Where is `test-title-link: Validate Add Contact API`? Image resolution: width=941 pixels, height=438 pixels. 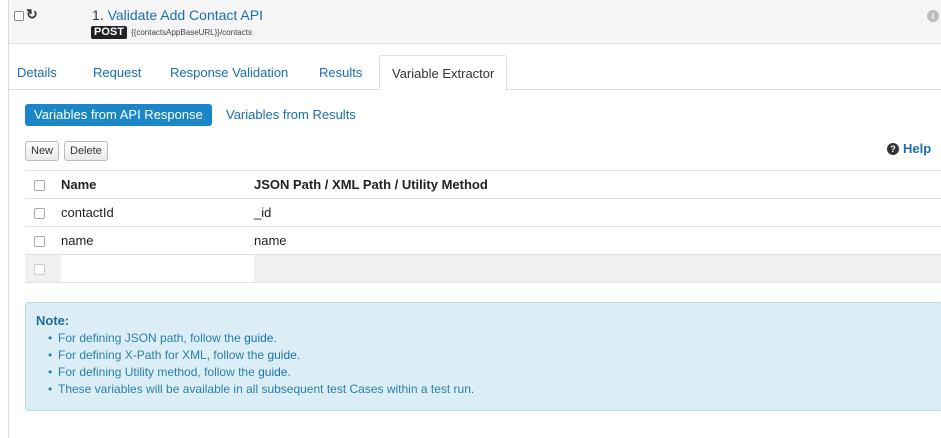
test-title-link: Validate Add Contact API is located at coordinates (185, 15).